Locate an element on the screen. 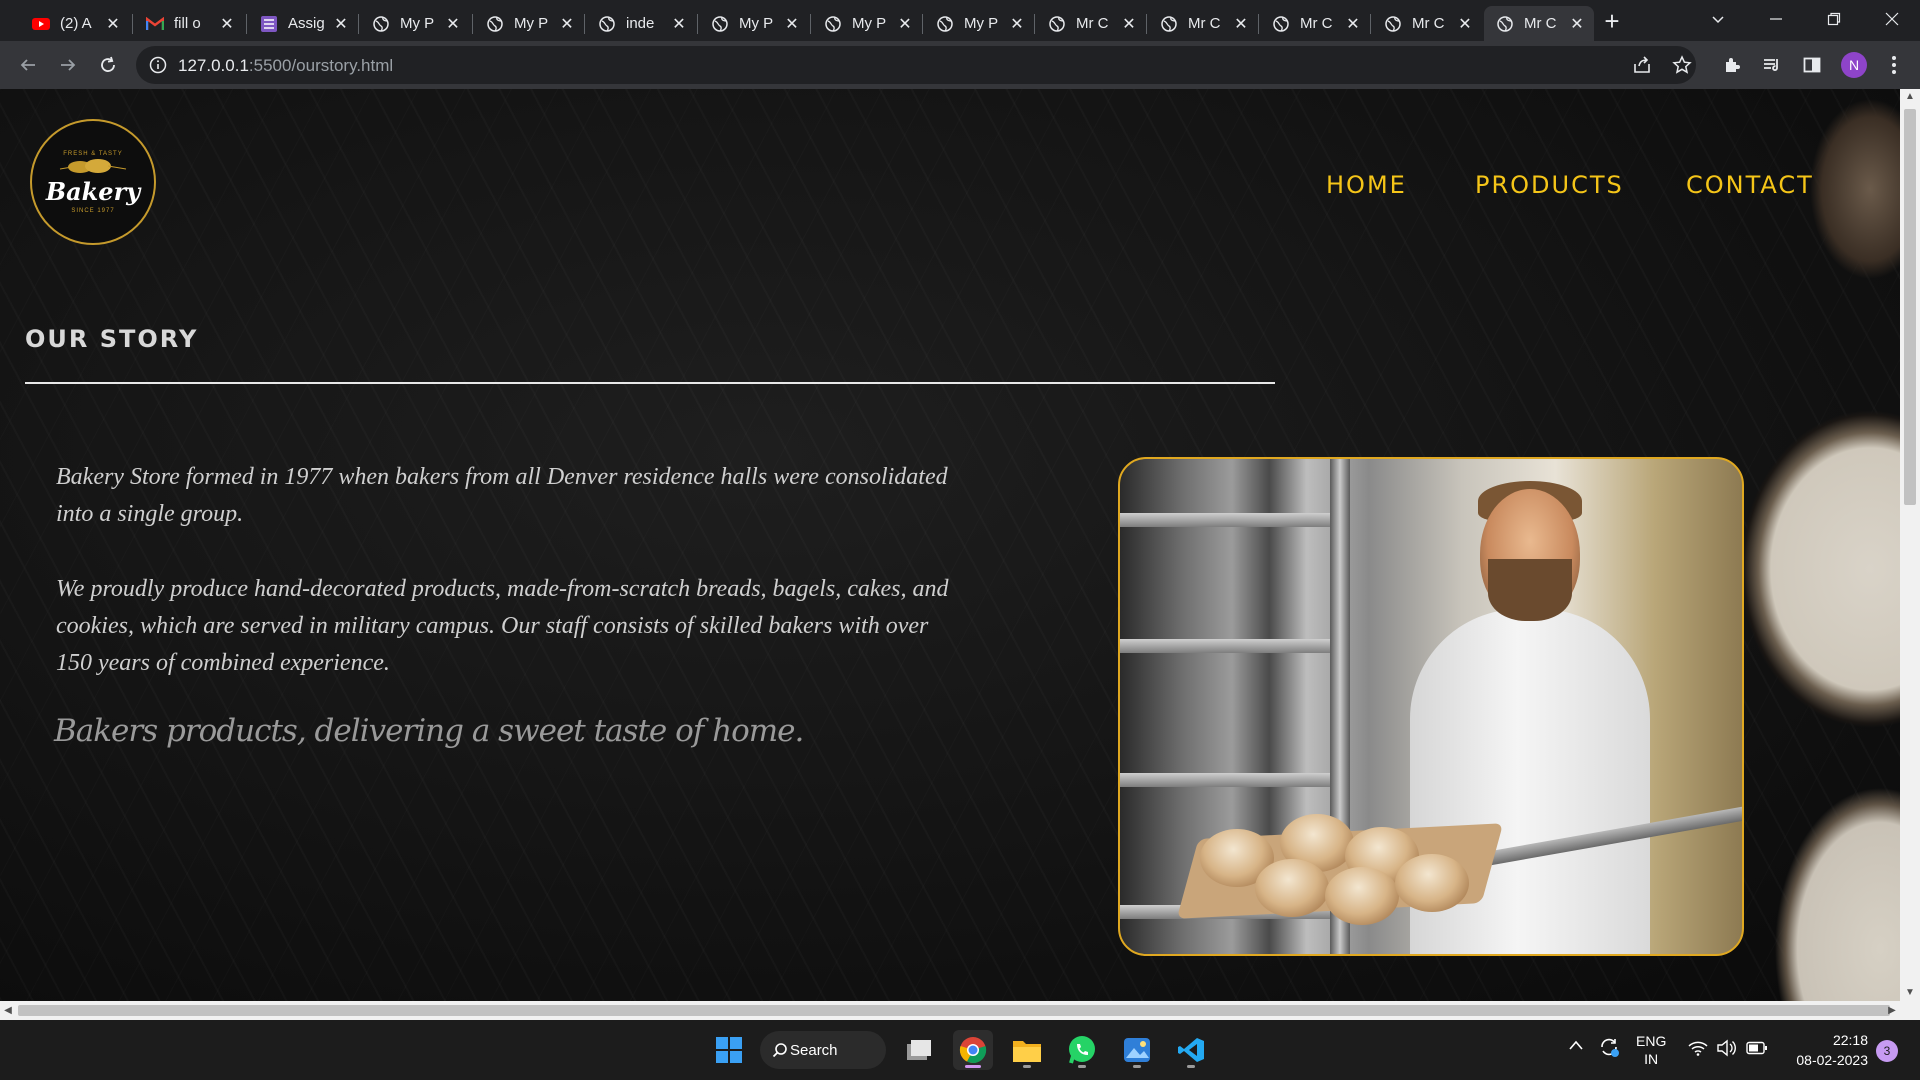 The image size is (1920, 1080). new-tab-button: + is located at coordinates (1612, 22).